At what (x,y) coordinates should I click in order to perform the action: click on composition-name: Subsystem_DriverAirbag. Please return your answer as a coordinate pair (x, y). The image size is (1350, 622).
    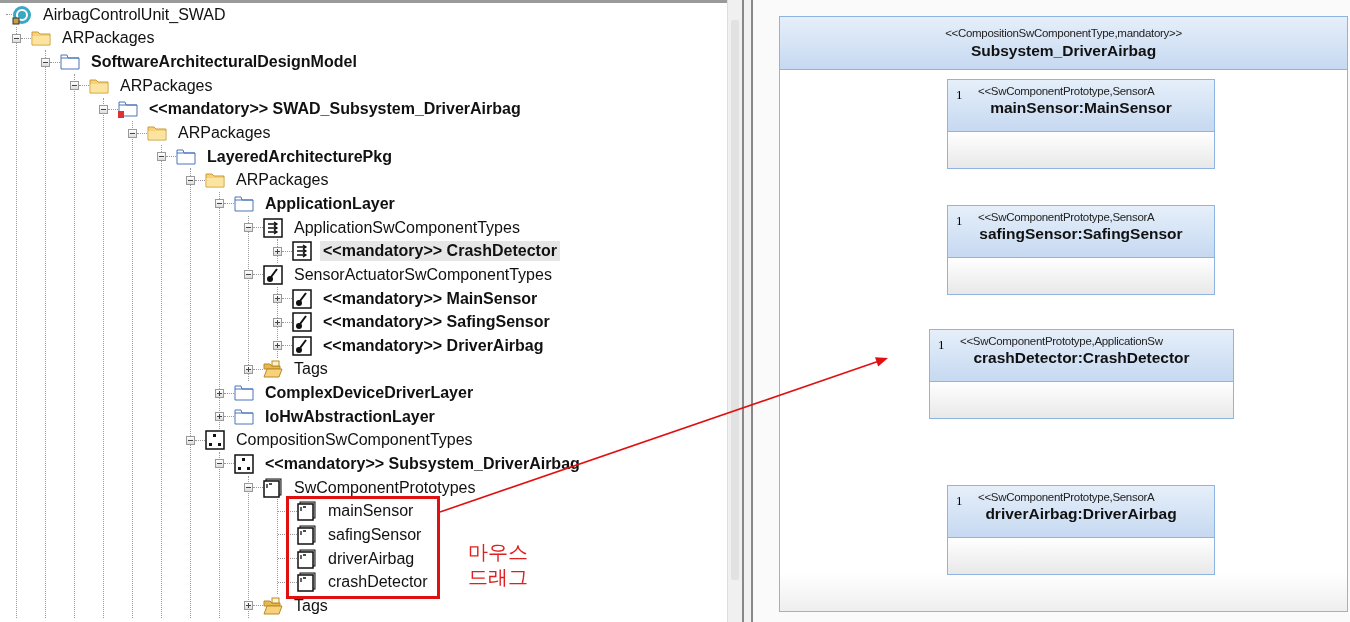
    Looking at the image, I should click on (1063, 50).